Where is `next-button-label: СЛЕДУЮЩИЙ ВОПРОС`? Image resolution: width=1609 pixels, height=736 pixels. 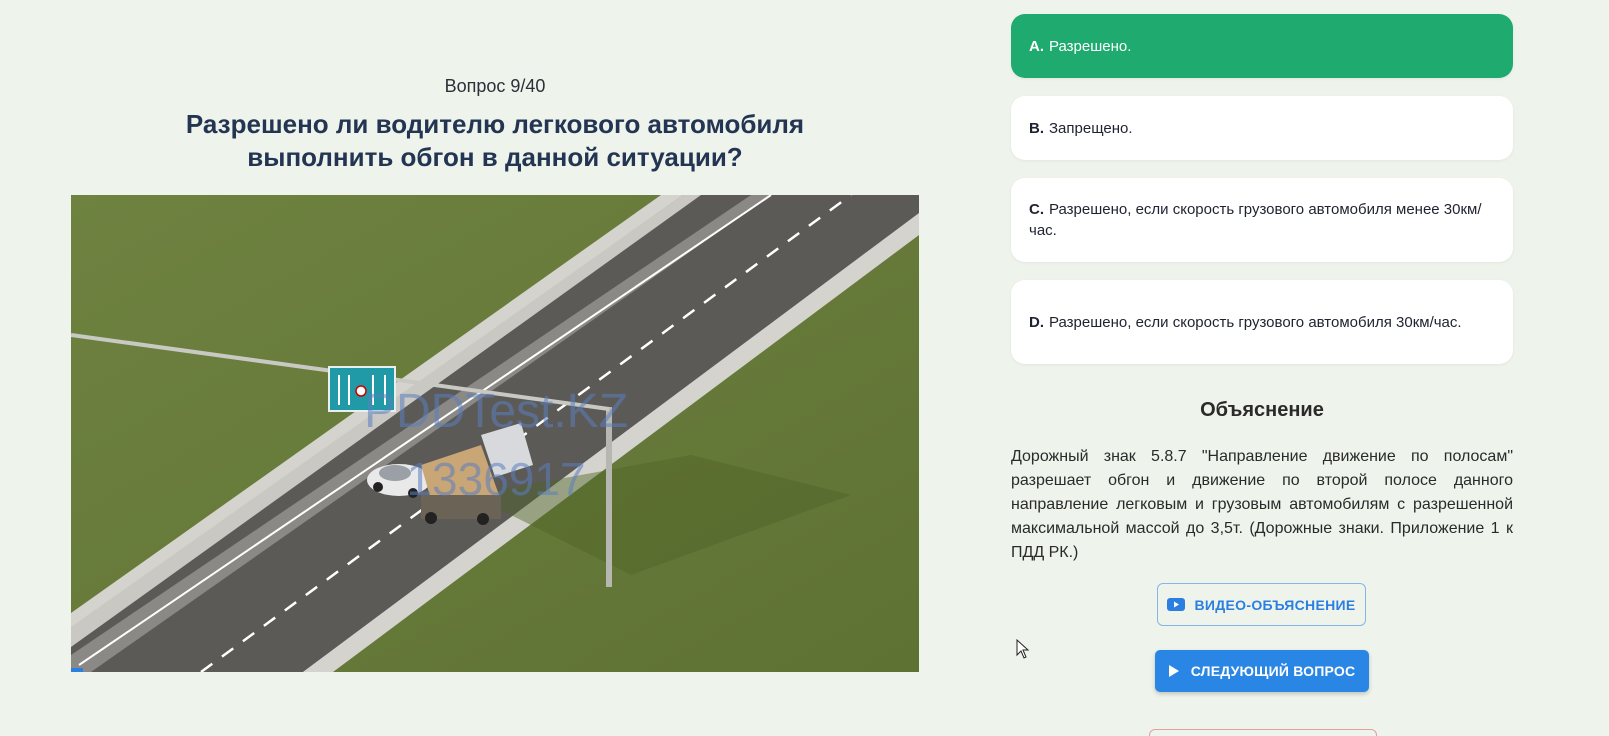
next-button-label: СЛЕДУЮЩИЙ ВОПРОС is located at coordinates (1273, 671).